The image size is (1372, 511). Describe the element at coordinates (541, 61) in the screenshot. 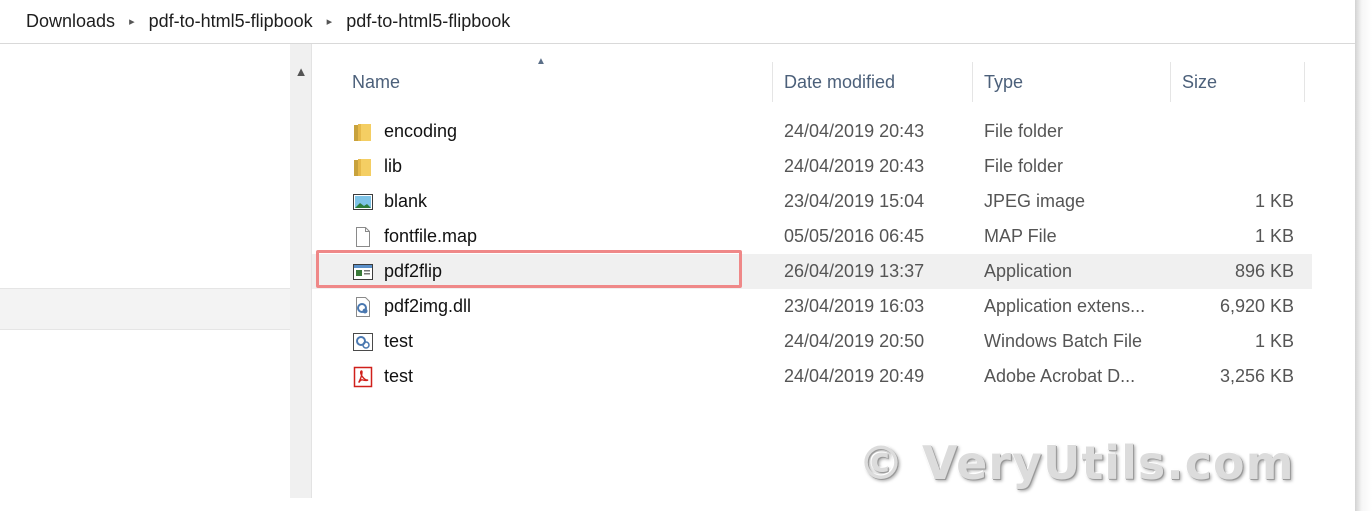

I see `sort-ascending-icon: ▲` at that location.